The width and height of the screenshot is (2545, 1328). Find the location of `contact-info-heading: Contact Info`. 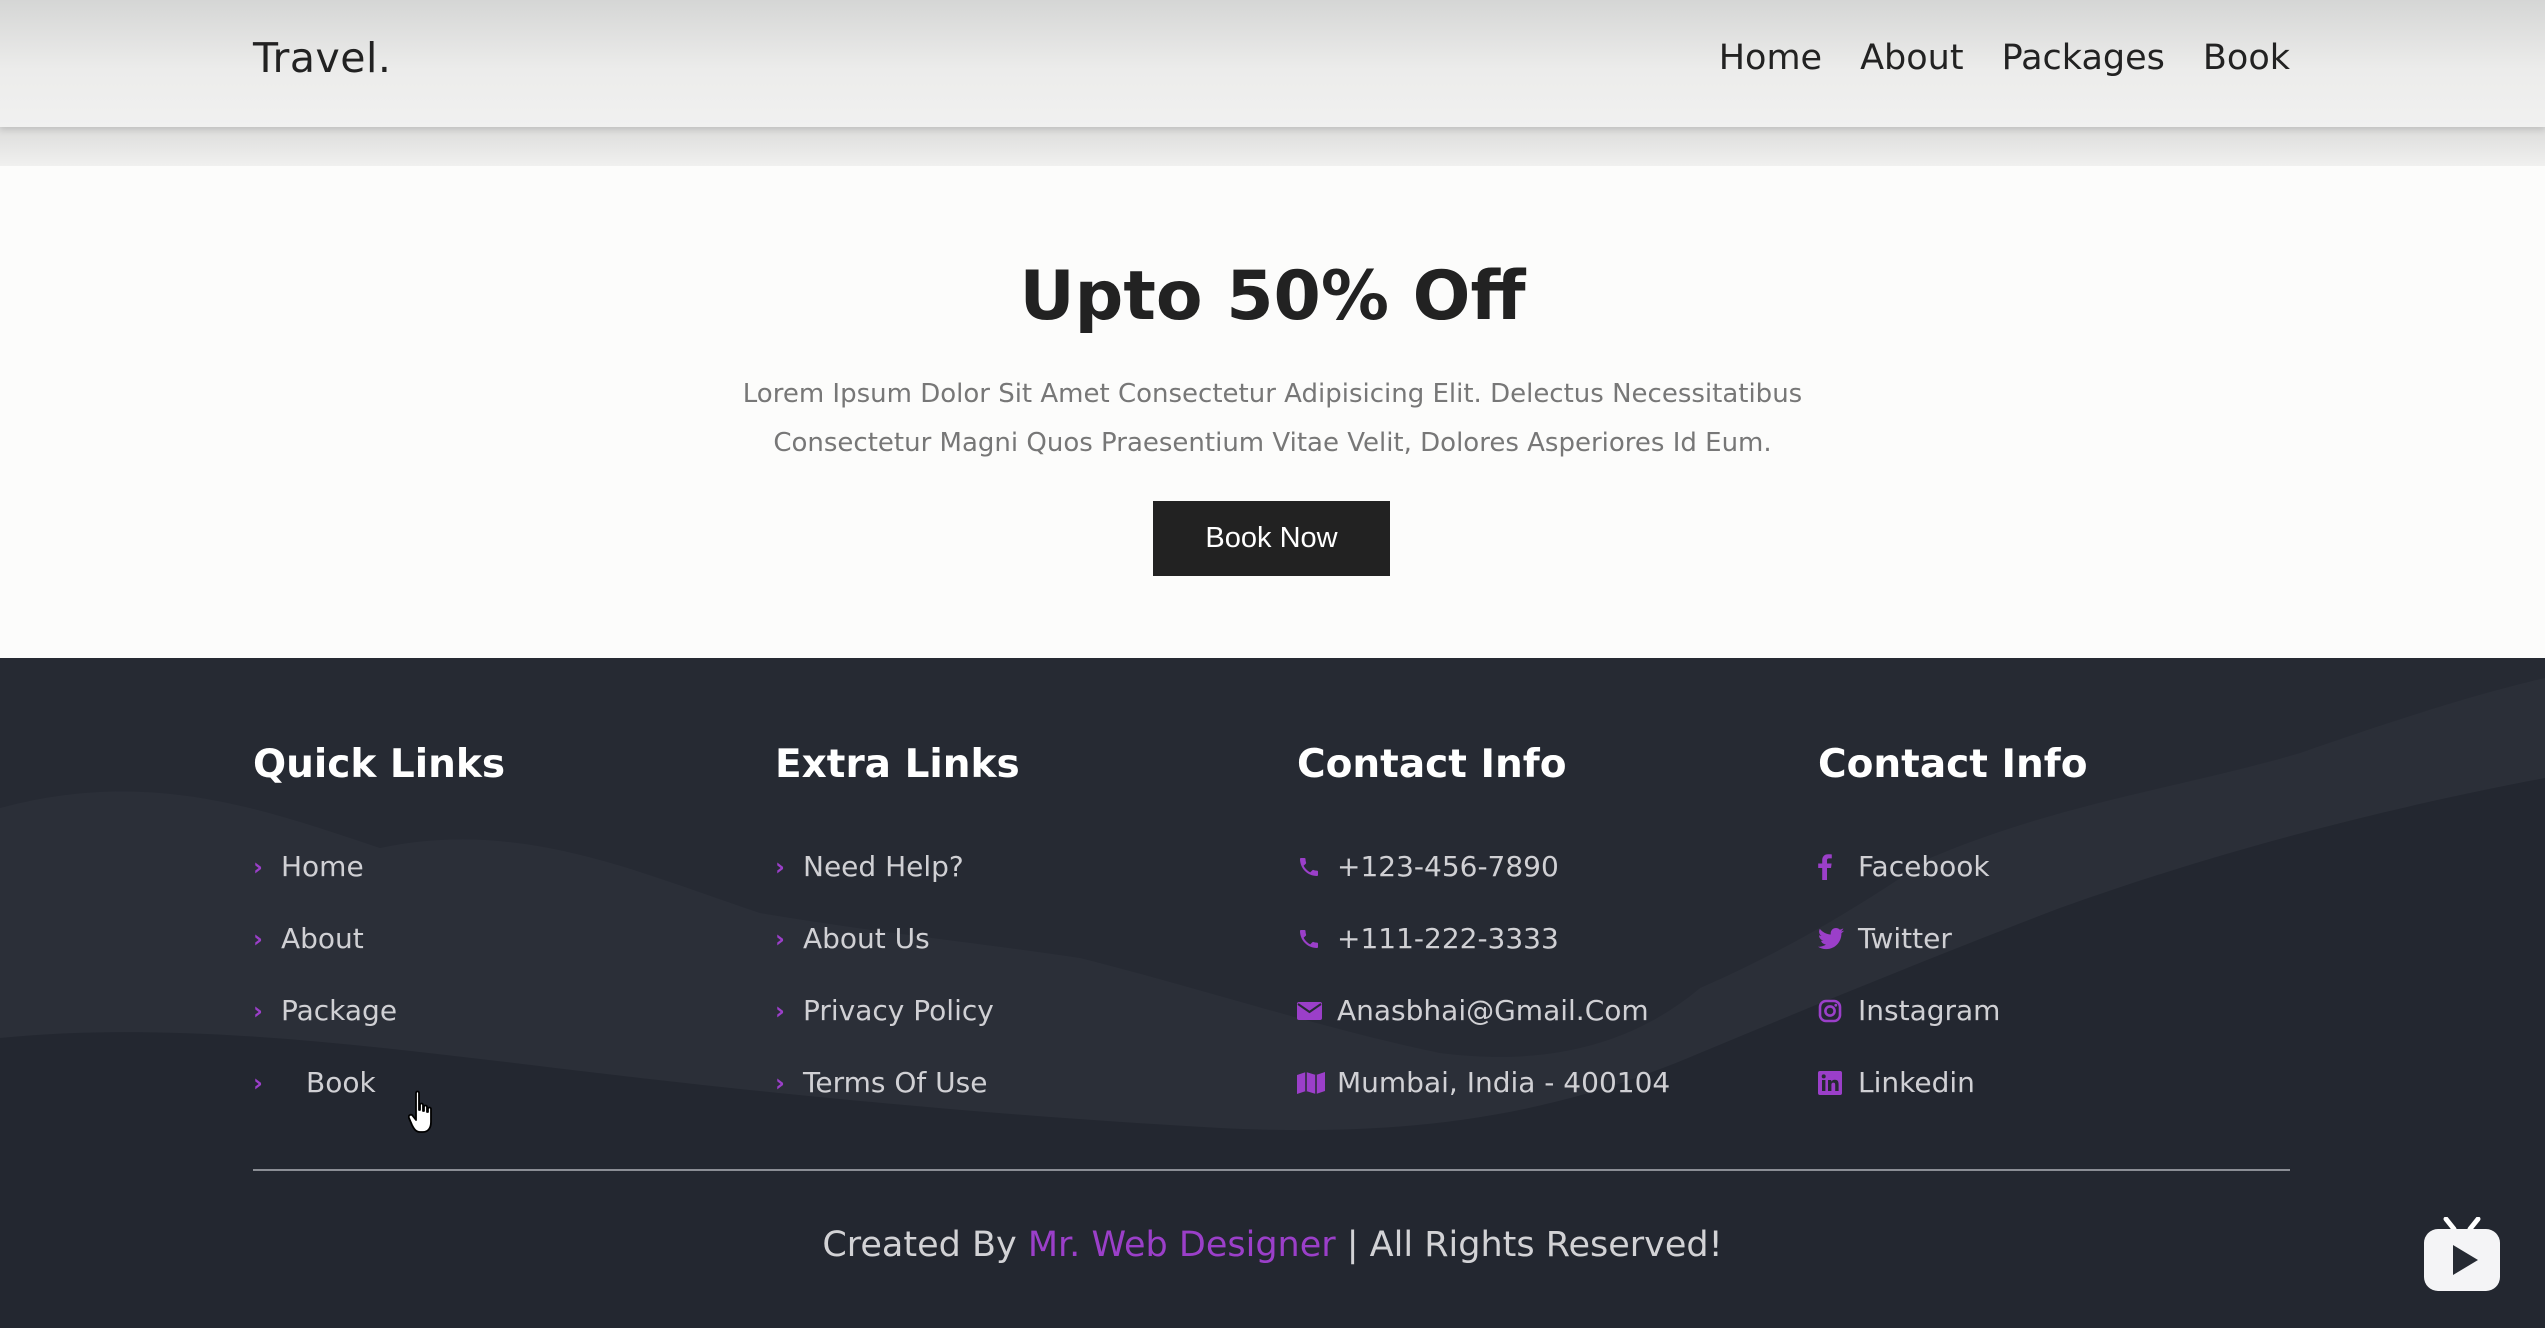

contact-info-heading: Contact Info is located at coordinates (1432, 764).